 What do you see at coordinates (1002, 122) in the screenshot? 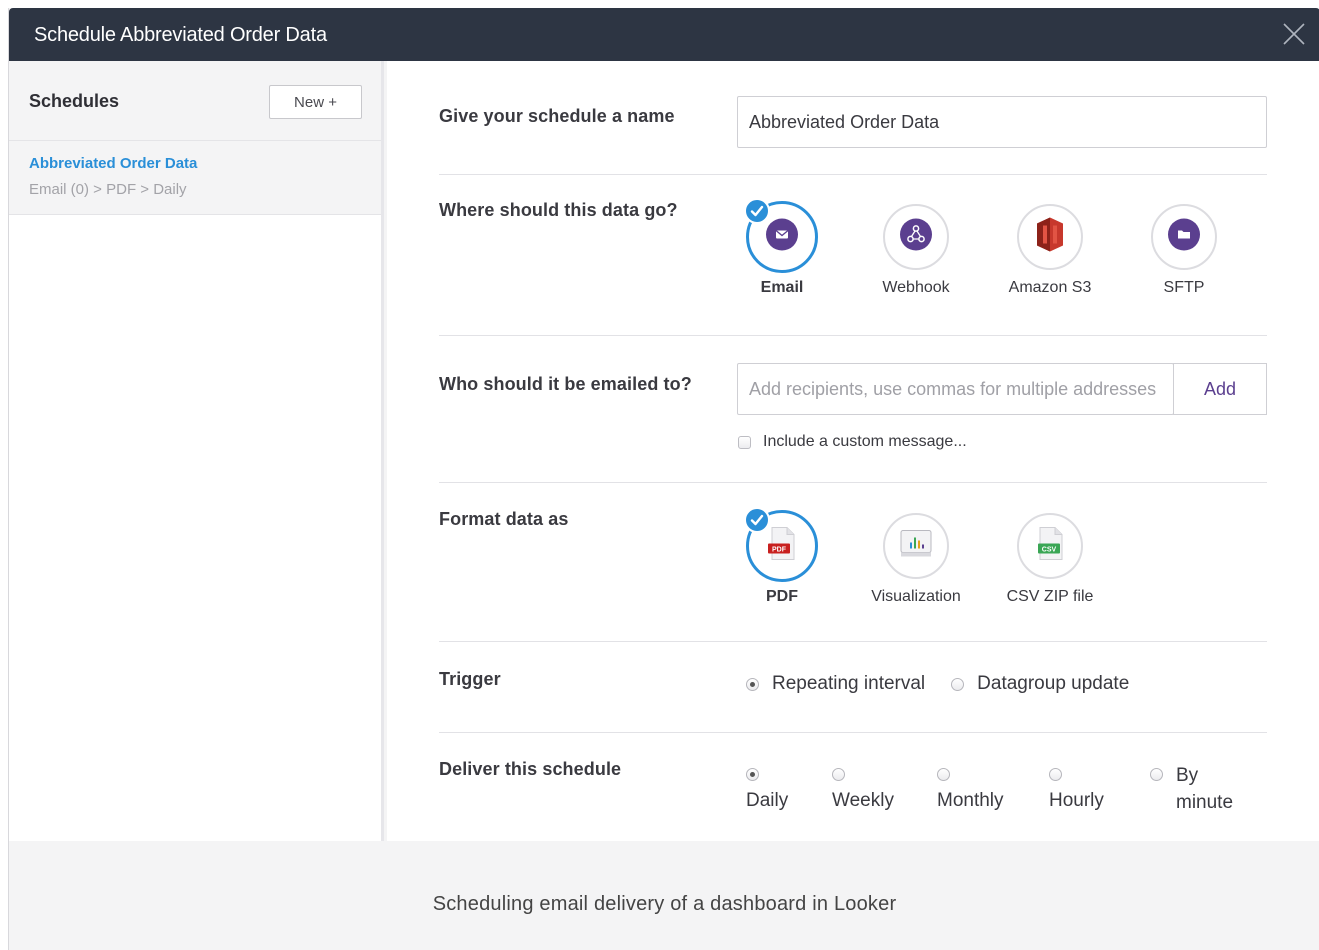
I see `schedule-name-input: Abbreviated Order Data` at bounding box center [1002, 122].